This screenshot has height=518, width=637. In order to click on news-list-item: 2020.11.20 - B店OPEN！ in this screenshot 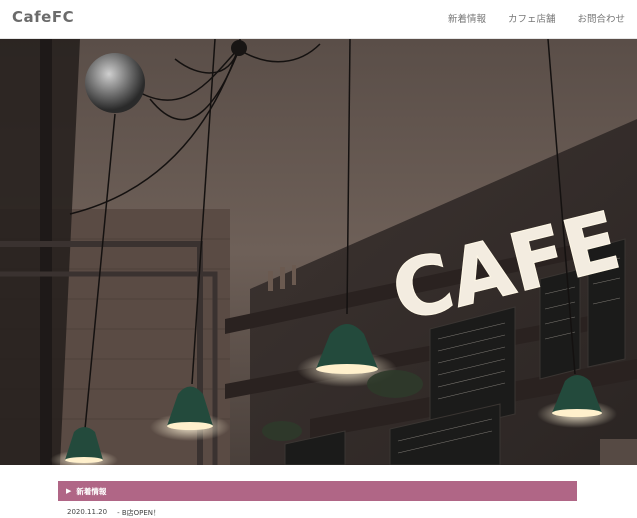, I will do `click(113, 513)`.